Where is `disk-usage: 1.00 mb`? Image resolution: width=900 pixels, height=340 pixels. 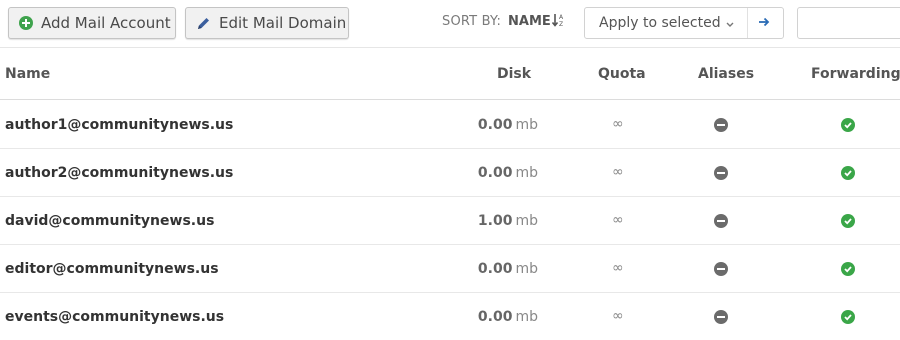
disk-usage: 1.00 mb is located at coordinates (508, 221).